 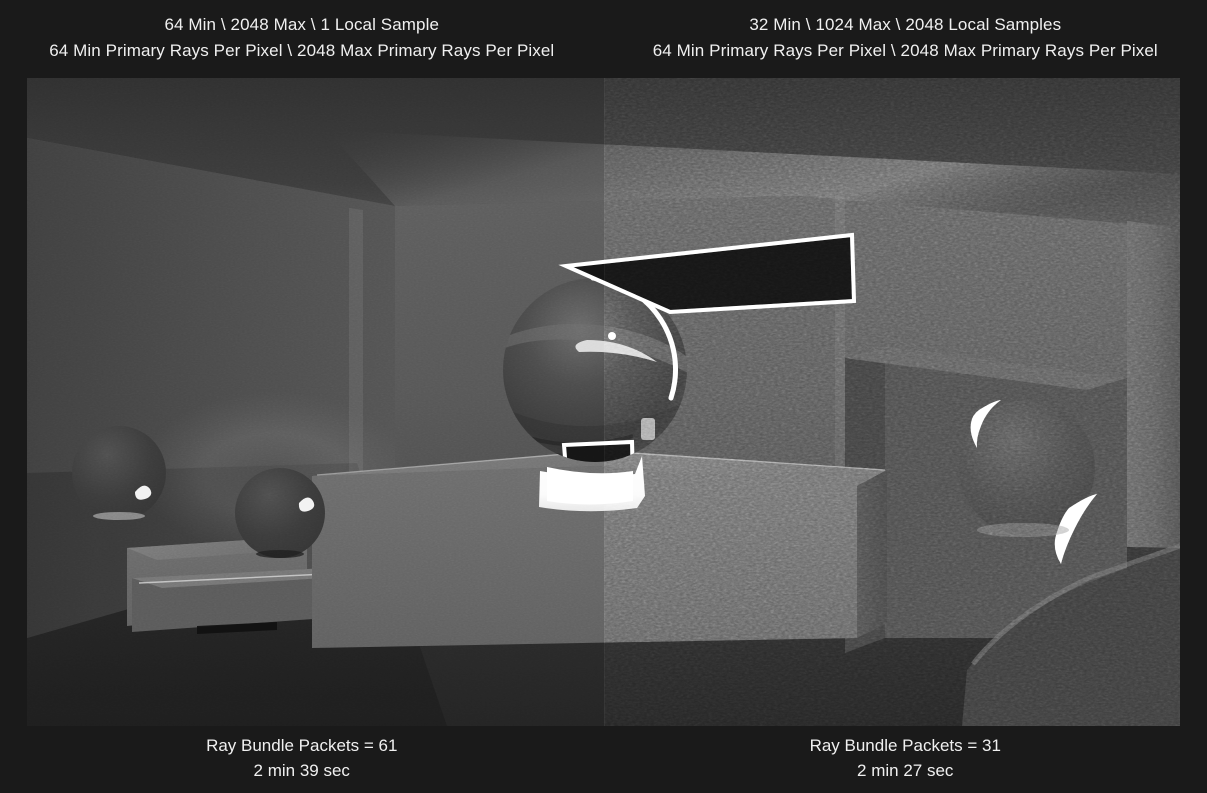 What do you see at coordinates (1023, 530) in the screenshot?
I see `right-sphere-contact` at bounding box center [1023, 530].